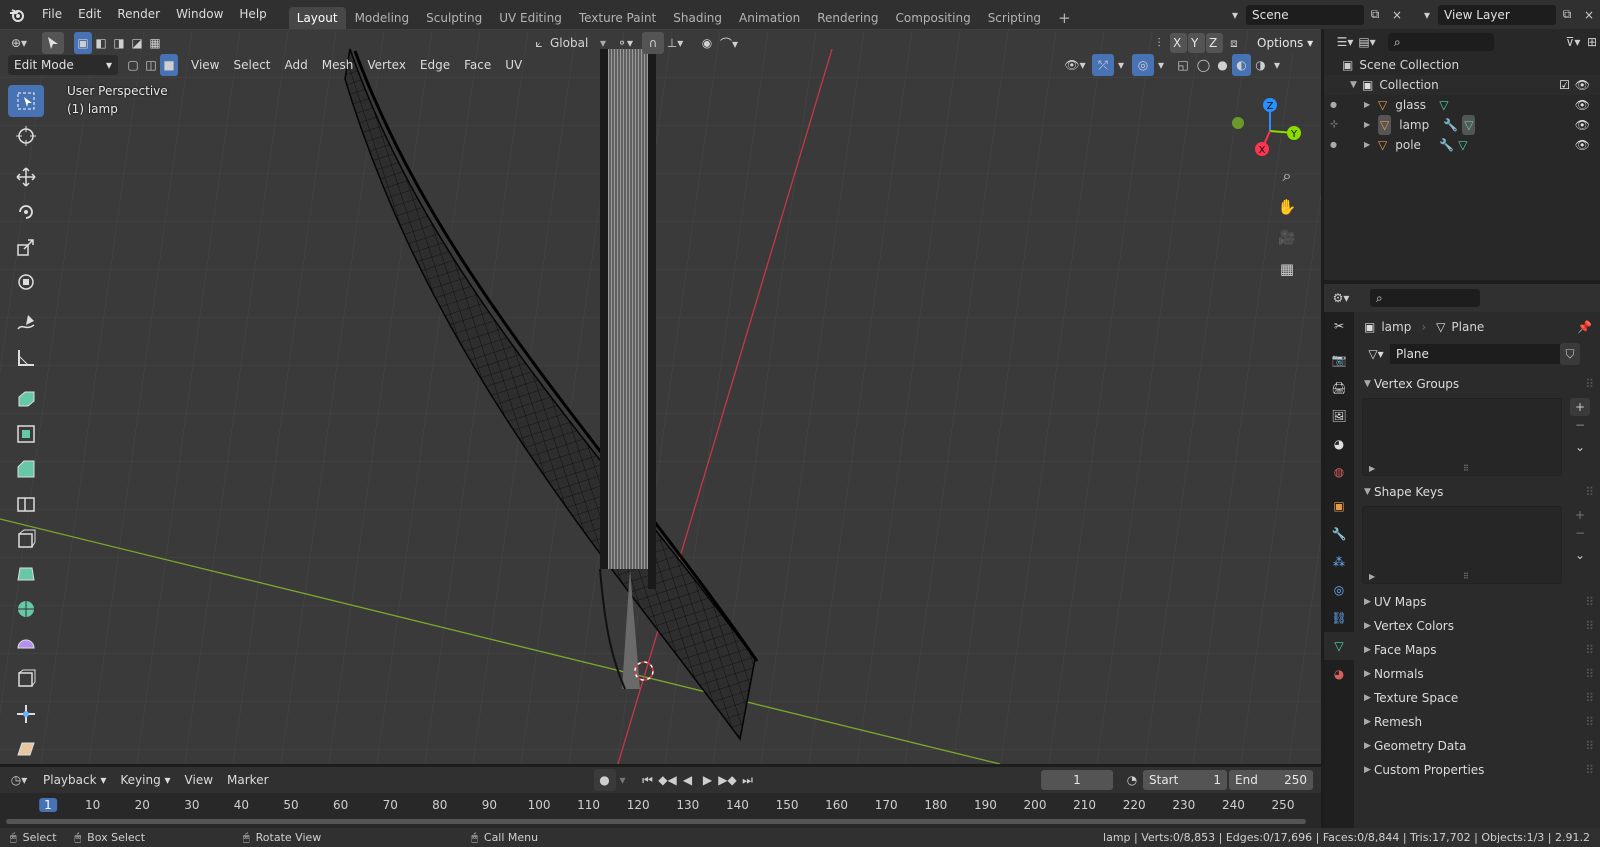  I want to click on camera-icon: 🎥, so click(1287, 238).